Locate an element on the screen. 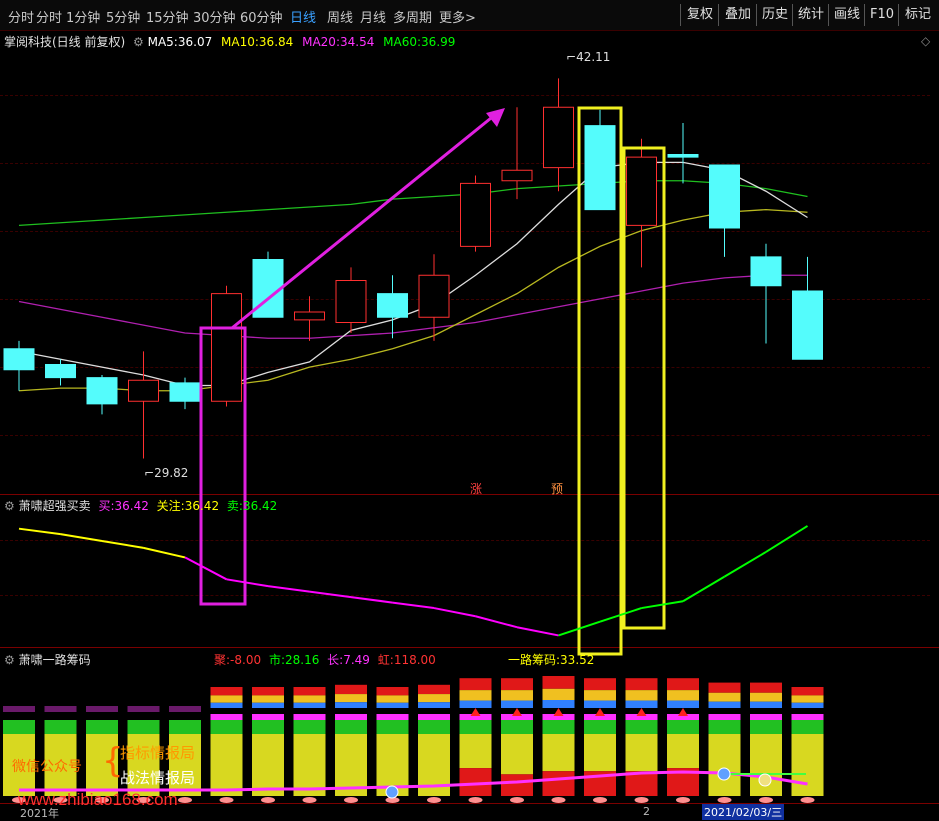  watermark-line1: 指标情报局 is located at coordinates (158, 753).